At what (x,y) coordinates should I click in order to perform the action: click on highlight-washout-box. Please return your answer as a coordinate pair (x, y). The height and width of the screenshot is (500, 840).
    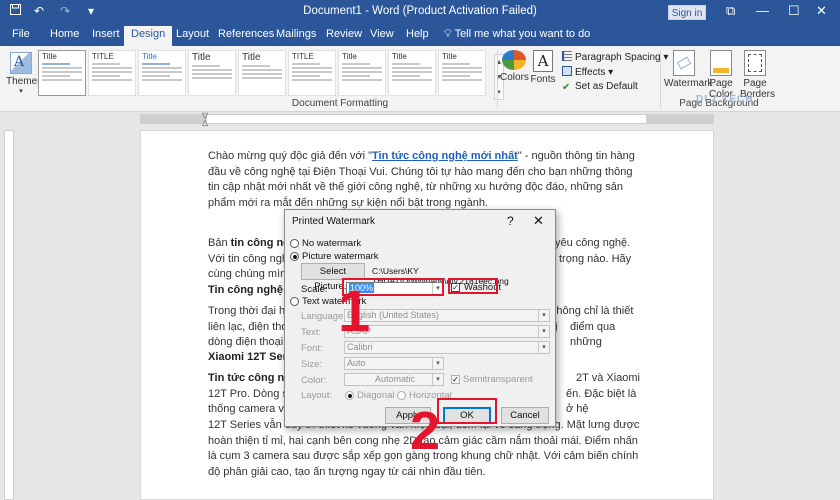
    Looking at the image, I should click on (473, 286).